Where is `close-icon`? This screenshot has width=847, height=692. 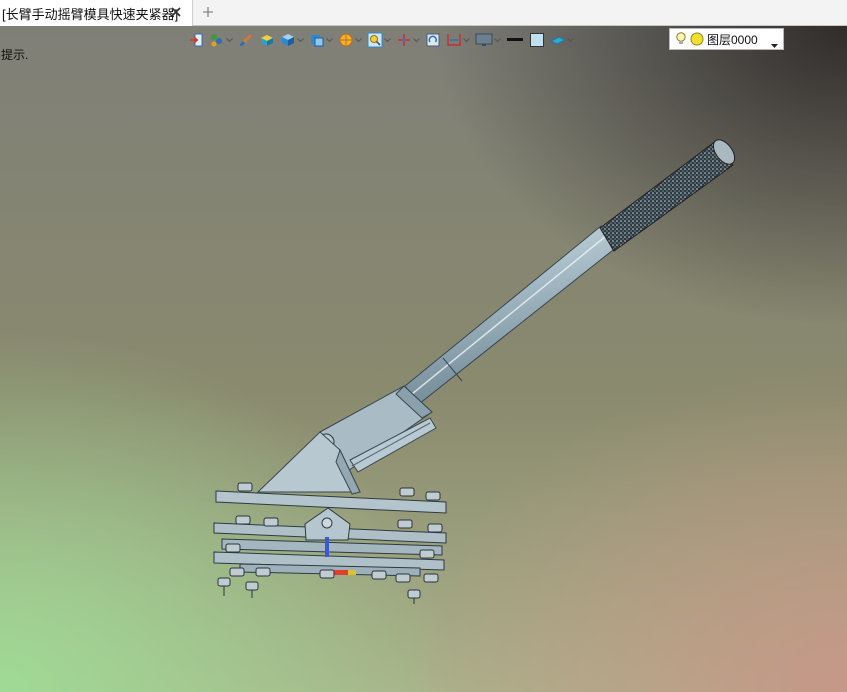 close-icon is located at coordinates (176, 12).